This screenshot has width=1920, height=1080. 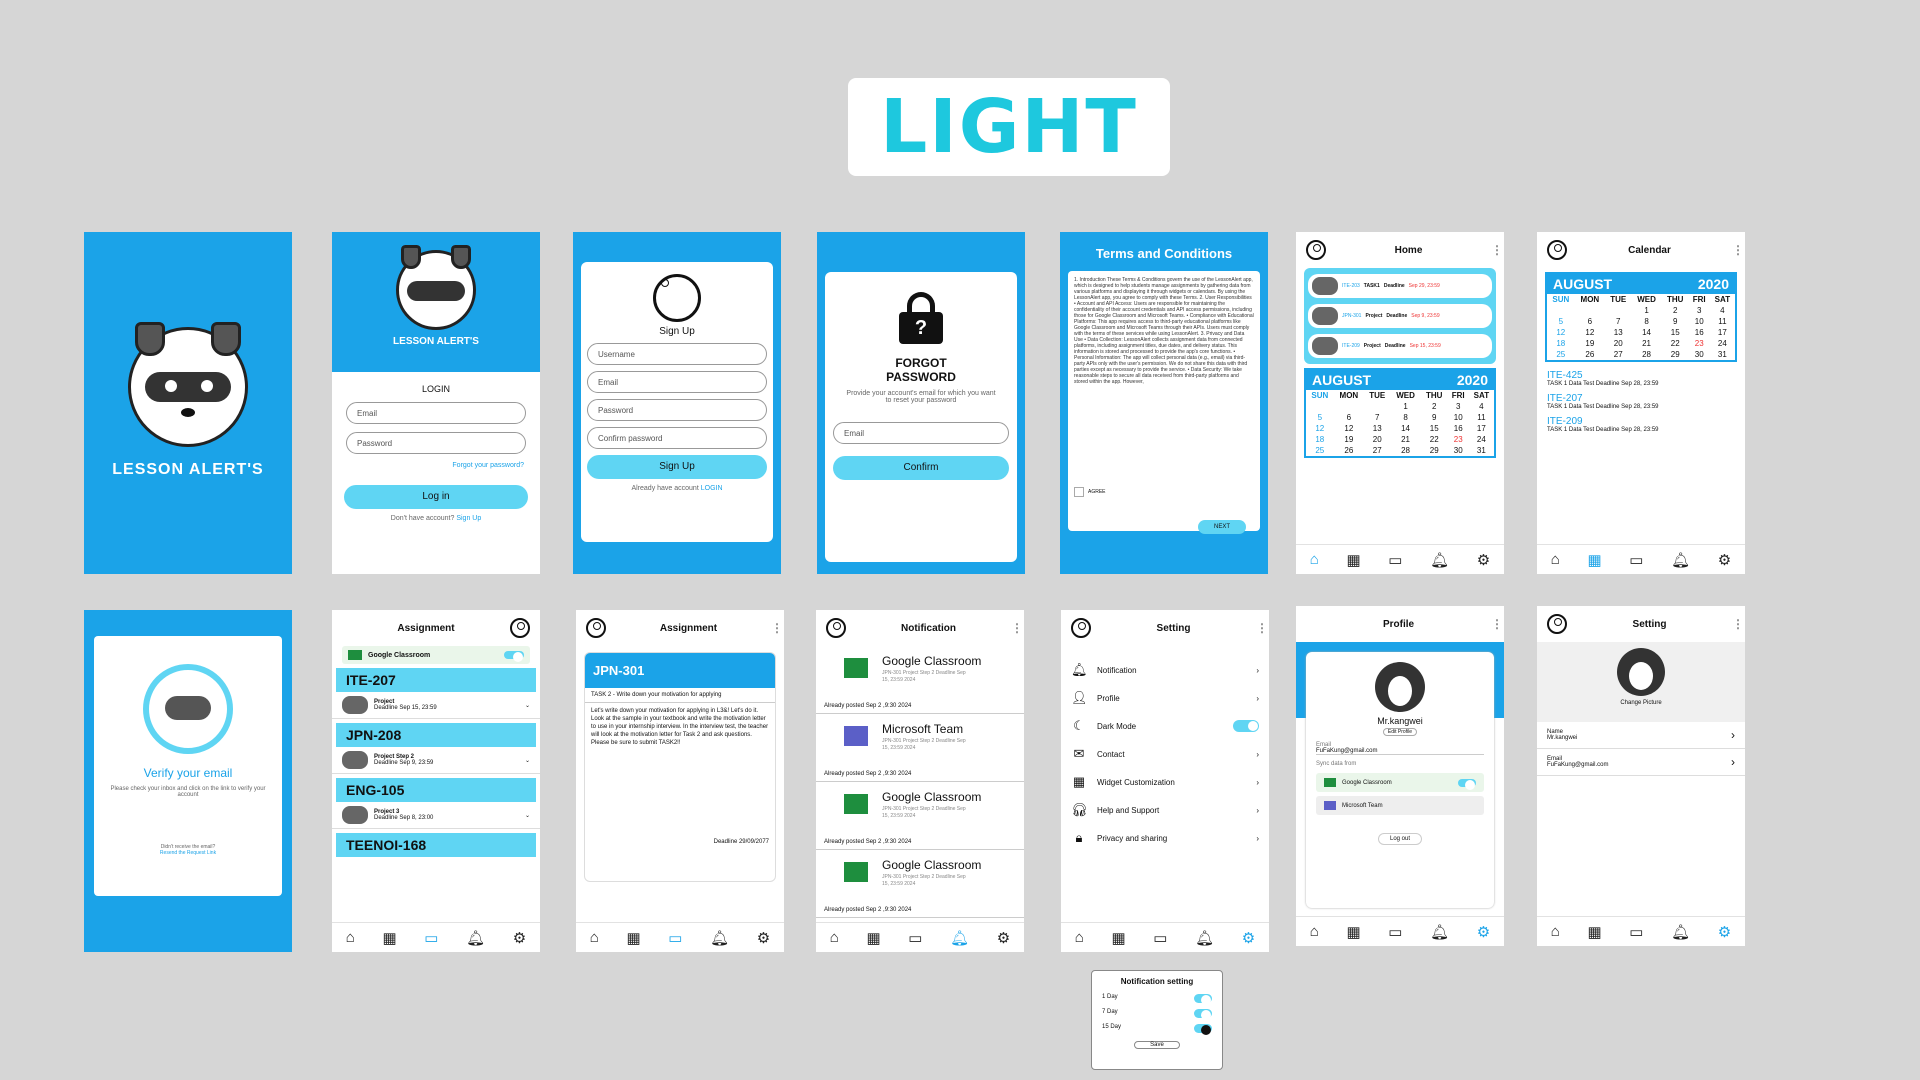 I want to click on sync-google-classroom: Google Classroom, so click(x=1400, y=782).